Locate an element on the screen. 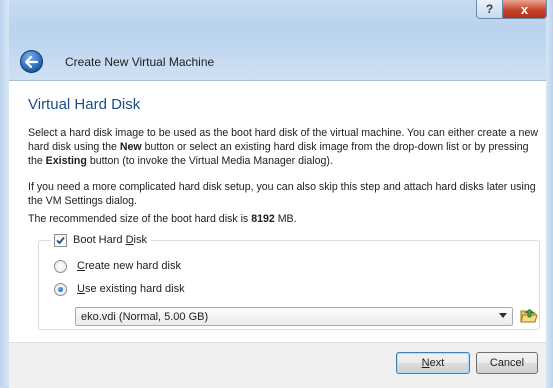 The width and height of the screenshot is (553, 388). cancel-button: Cancel is located at coordinates (507, 363).